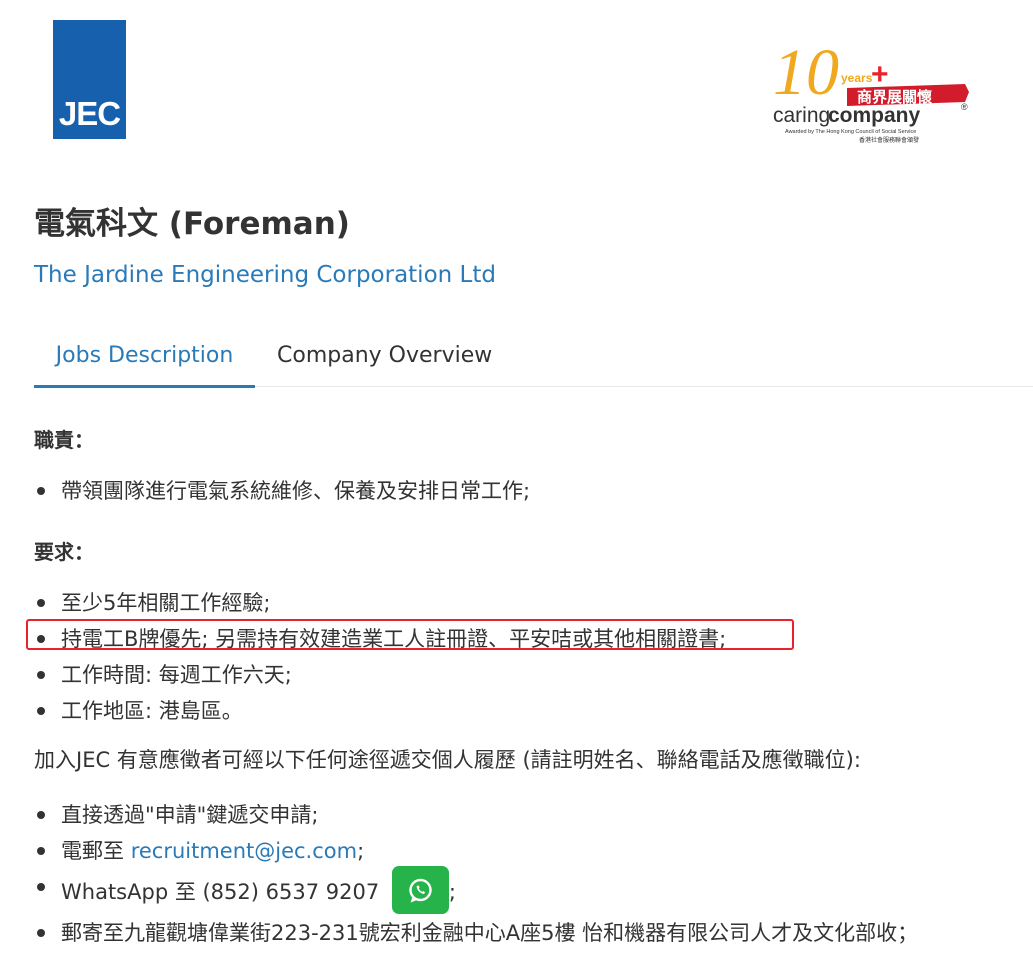  What do you see at coordinates (89, 113) in the screenshot?
I see `jec-logo-text: JEC` at bounding box center [89, 113].